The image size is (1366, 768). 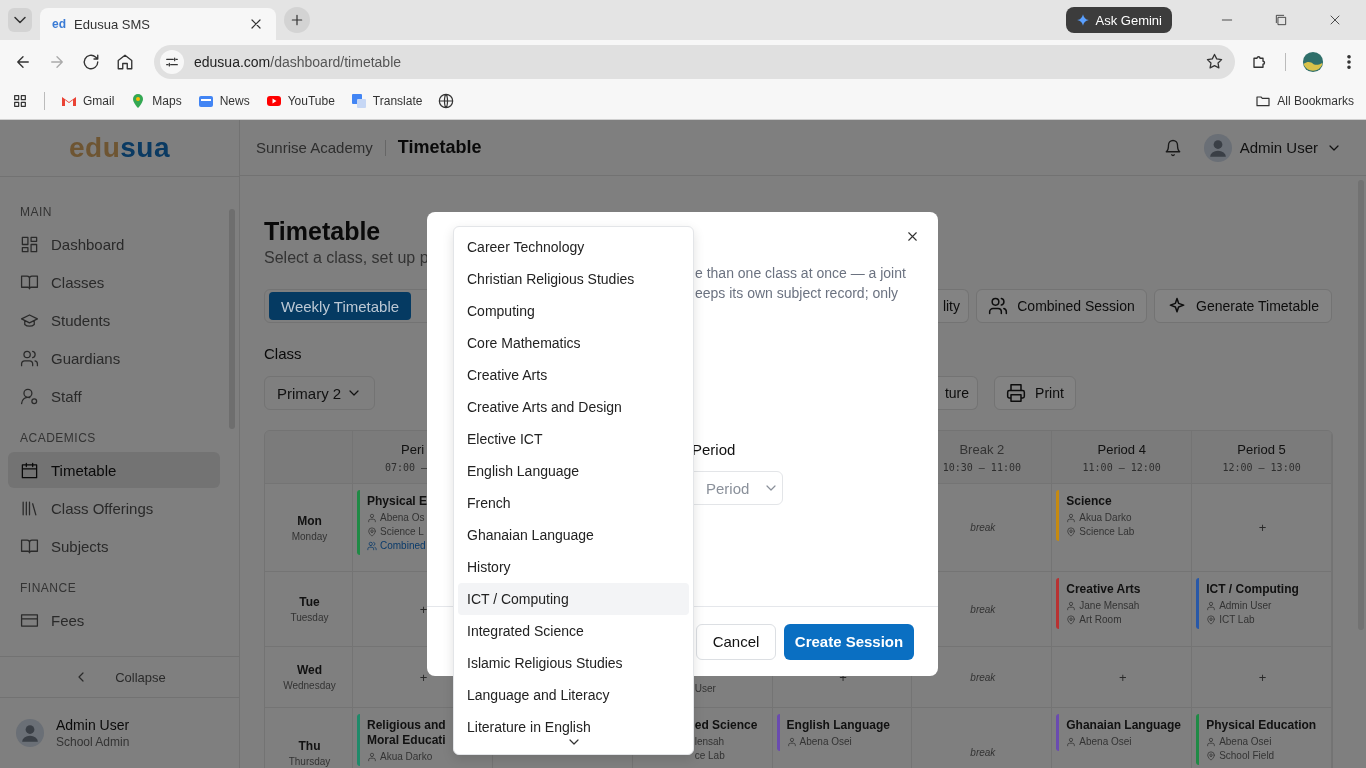 What do you see at coordinates (912, 236) in the screenshot?
I see `close-icon` at bounding box center [912, 236].